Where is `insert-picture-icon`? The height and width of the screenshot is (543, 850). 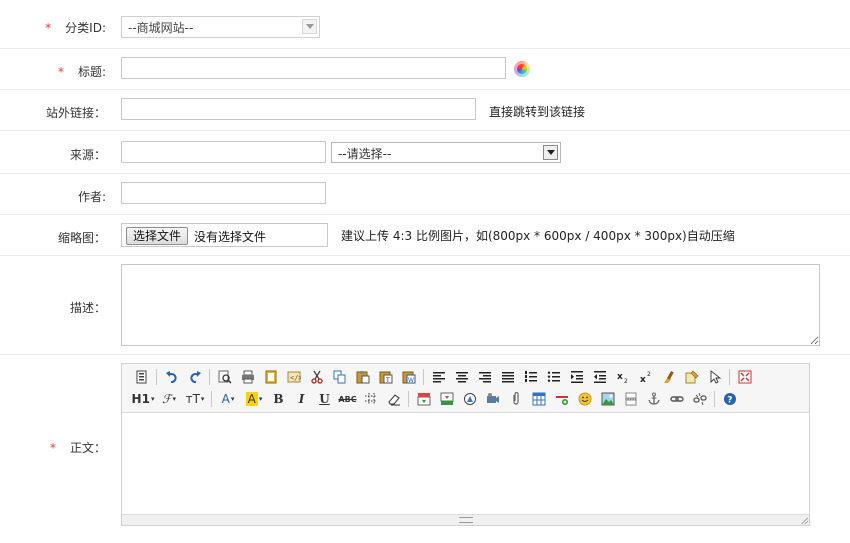
insert-picture-icon is located at coordinates (607, 399).